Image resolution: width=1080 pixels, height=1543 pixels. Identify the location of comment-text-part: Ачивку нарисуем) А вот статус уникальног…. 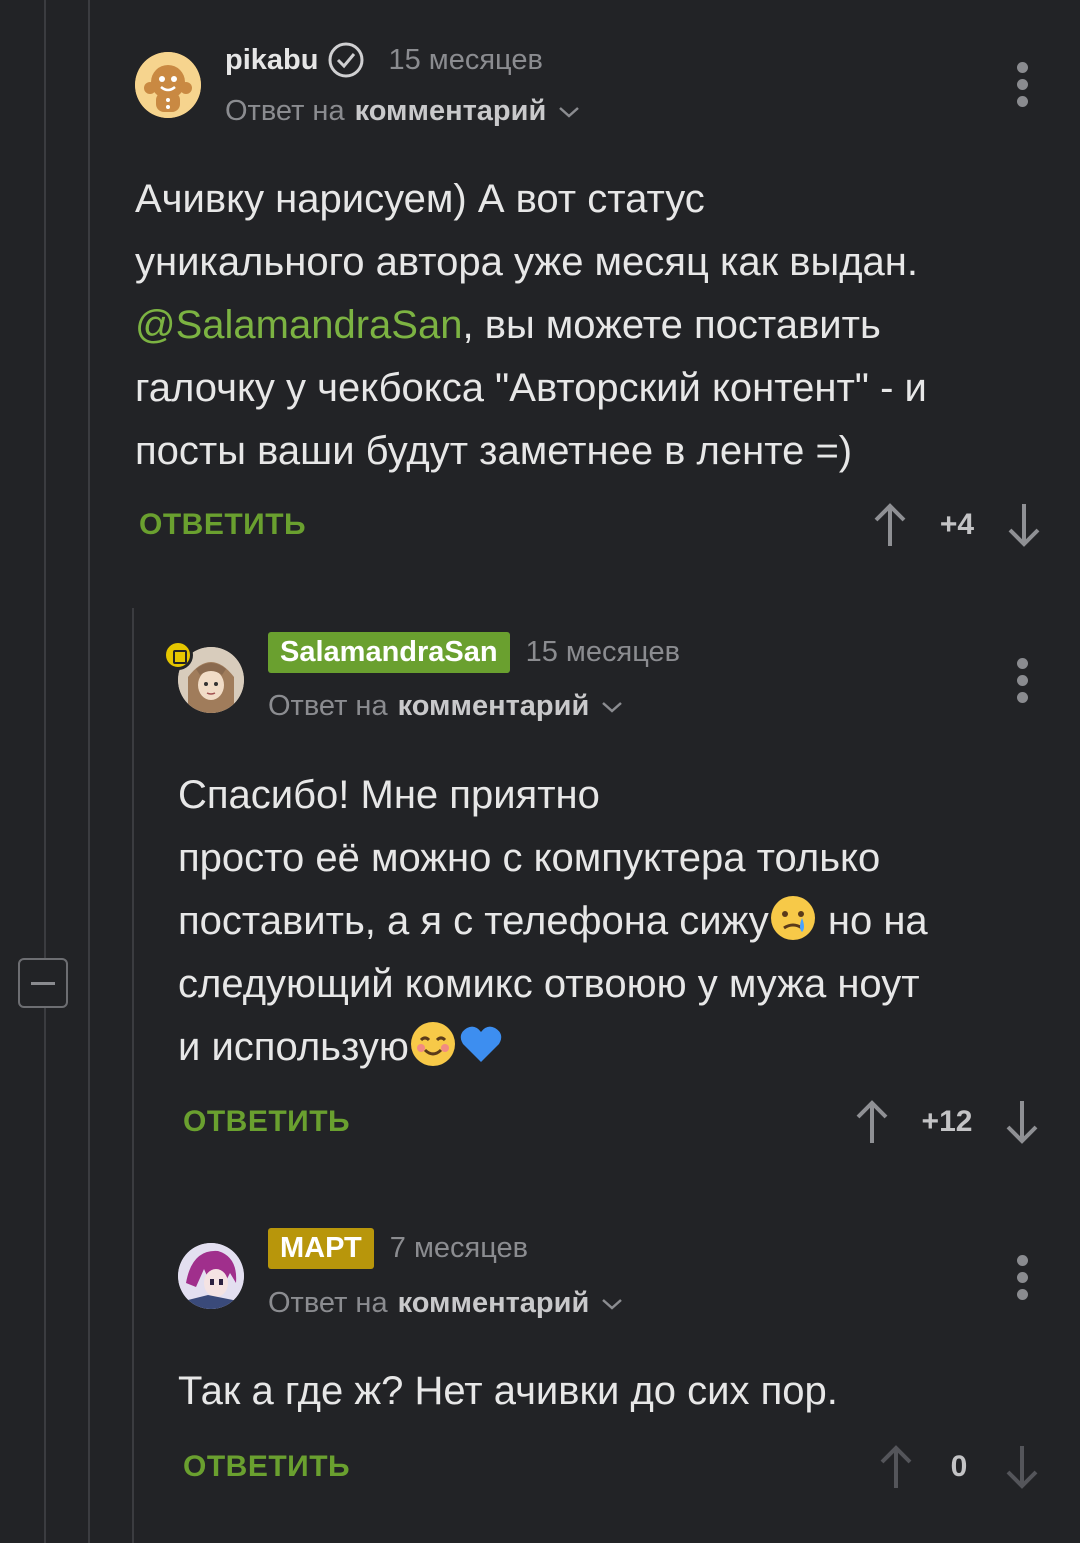
(527, 230).